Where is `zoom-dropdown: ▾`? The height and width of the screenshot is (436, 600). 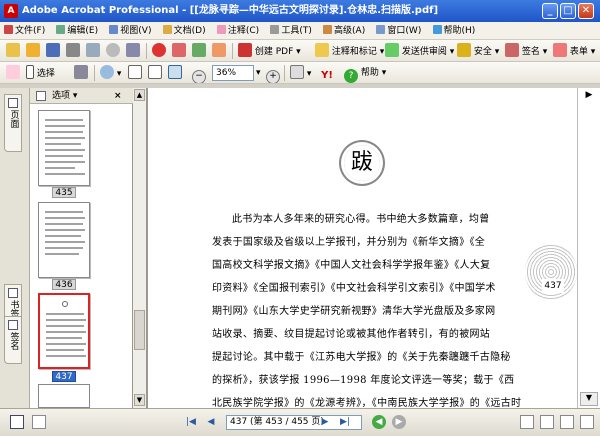
zoom-dropdown: ▾ is located at coordinates (258, 73).